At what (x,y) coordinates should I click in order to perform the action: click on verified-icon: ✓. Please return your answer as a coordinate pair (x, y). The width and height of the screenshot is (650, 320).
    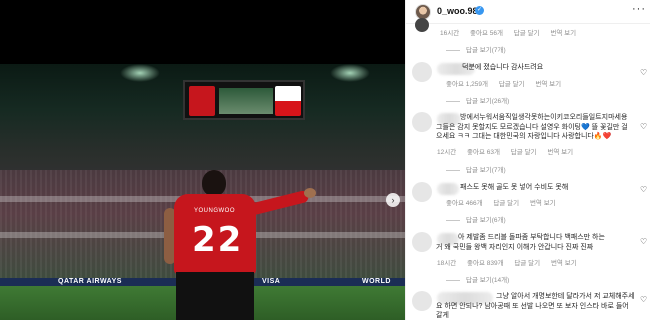
    Looking at the image, I should click on (479, 10).